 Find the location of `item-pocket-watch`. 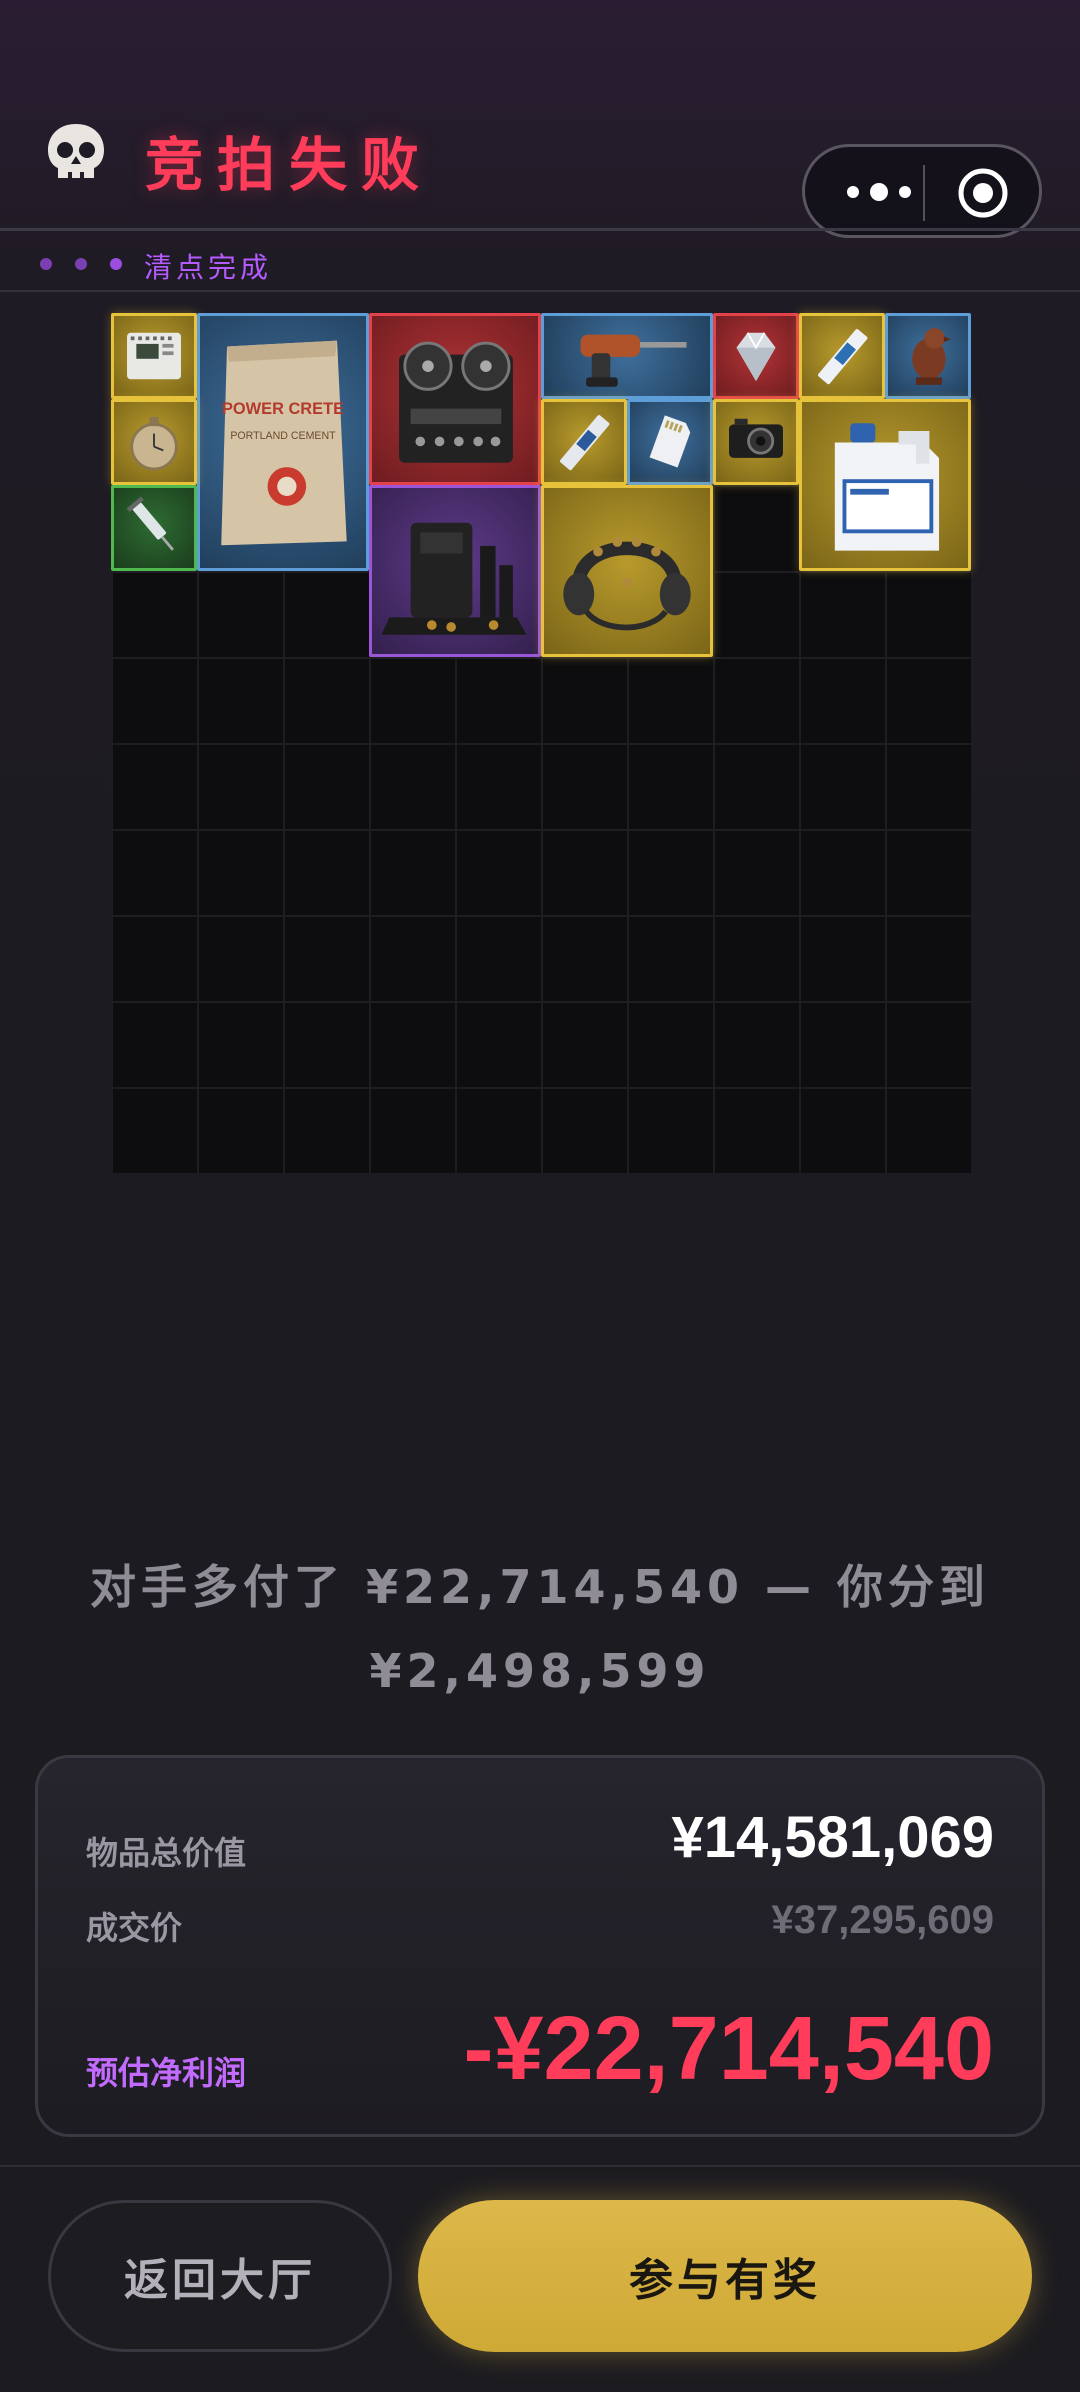

item-pocket-watch is located at coordinates (154, 442).